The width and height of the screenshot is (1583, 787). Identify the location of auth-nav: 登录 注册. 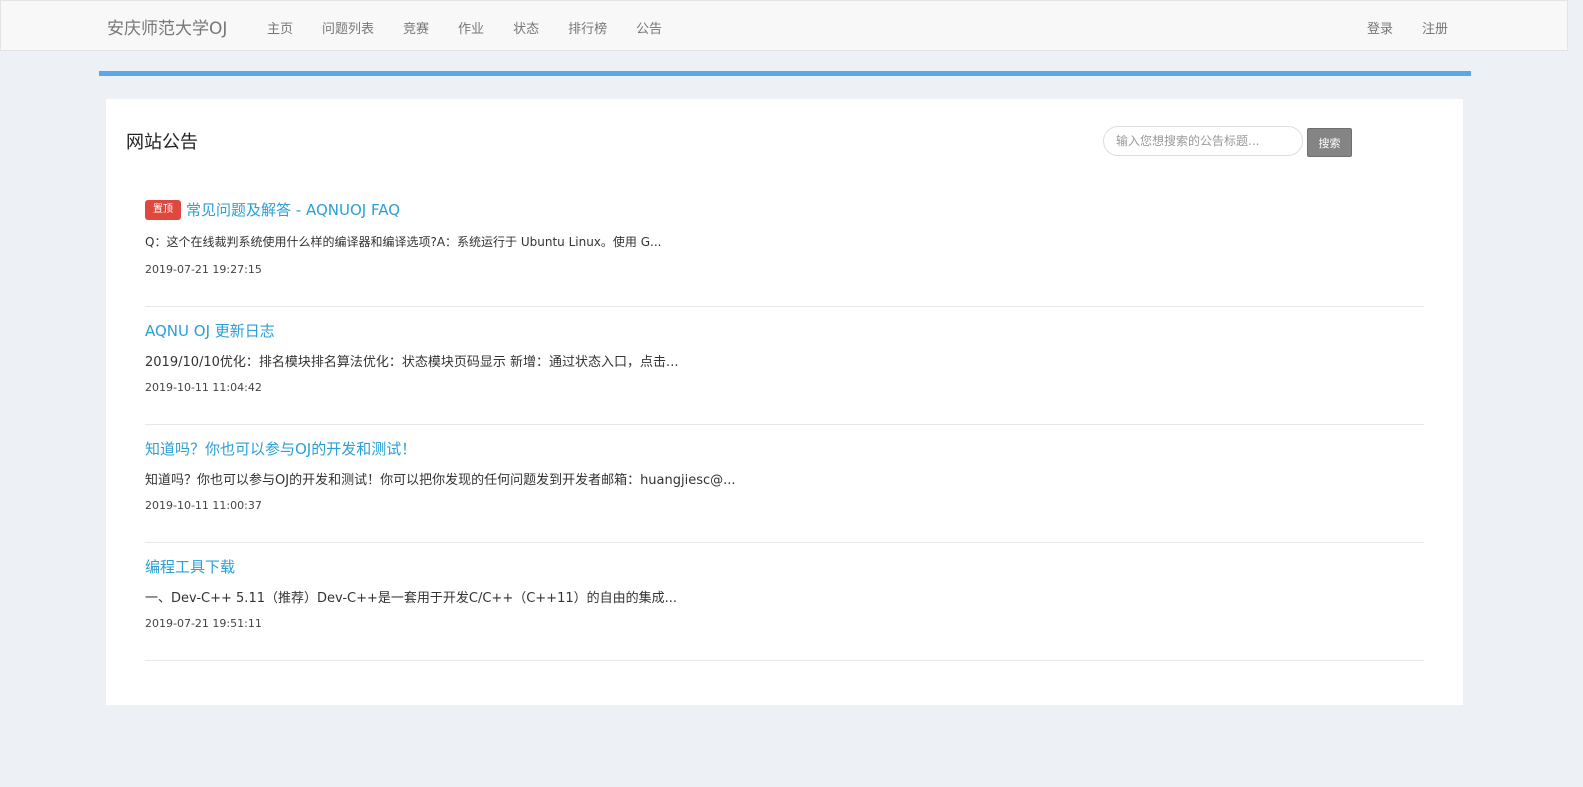
(1393, 27).